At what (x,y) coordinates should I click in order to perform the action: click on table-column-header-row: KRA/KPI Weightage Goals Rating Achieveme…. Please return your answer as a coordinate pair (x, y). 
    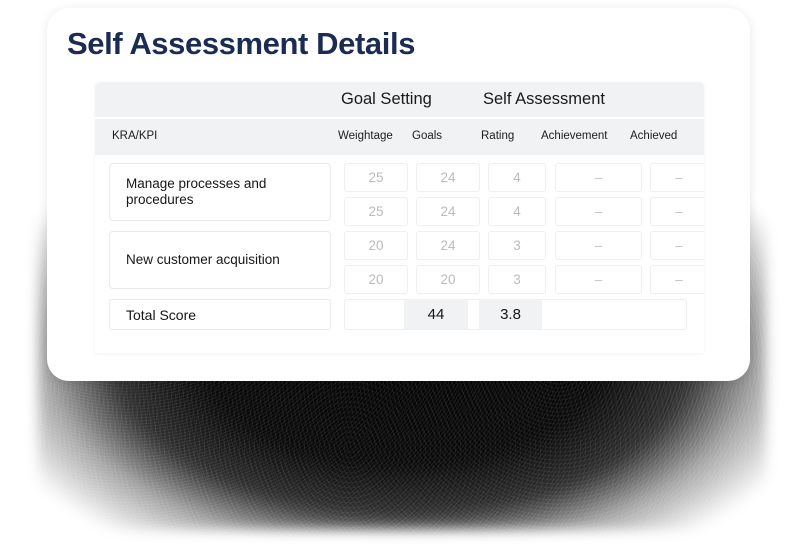
    Looking at the image, I should click on (399, 137).